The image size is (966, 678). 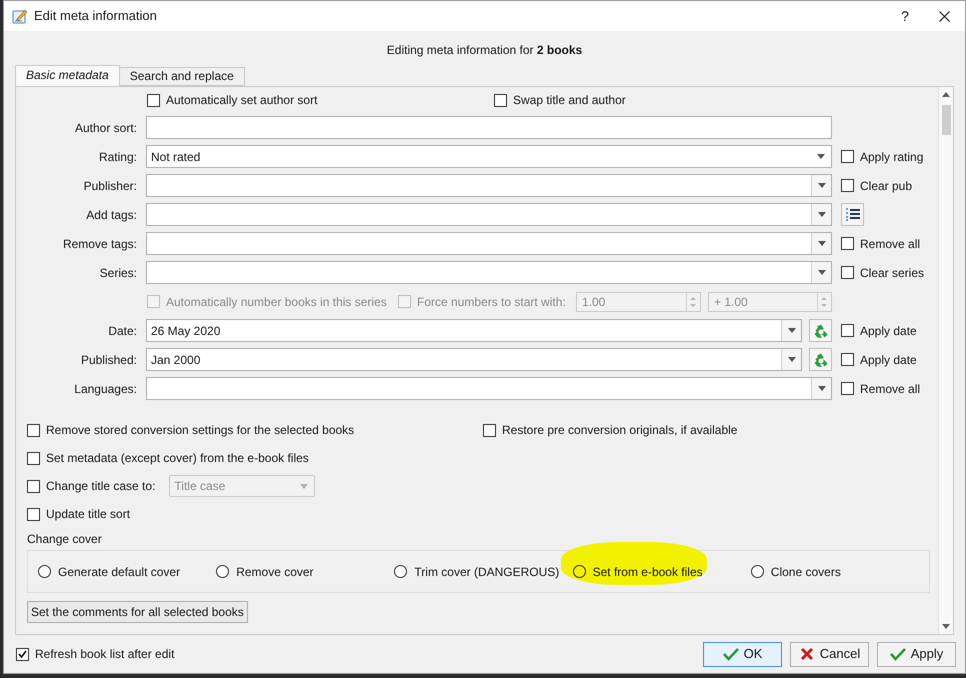 What do you see at coordinates (65, 539) in the screenshot?
I see `group-label: Change cover` at bounding box center [65, 539].